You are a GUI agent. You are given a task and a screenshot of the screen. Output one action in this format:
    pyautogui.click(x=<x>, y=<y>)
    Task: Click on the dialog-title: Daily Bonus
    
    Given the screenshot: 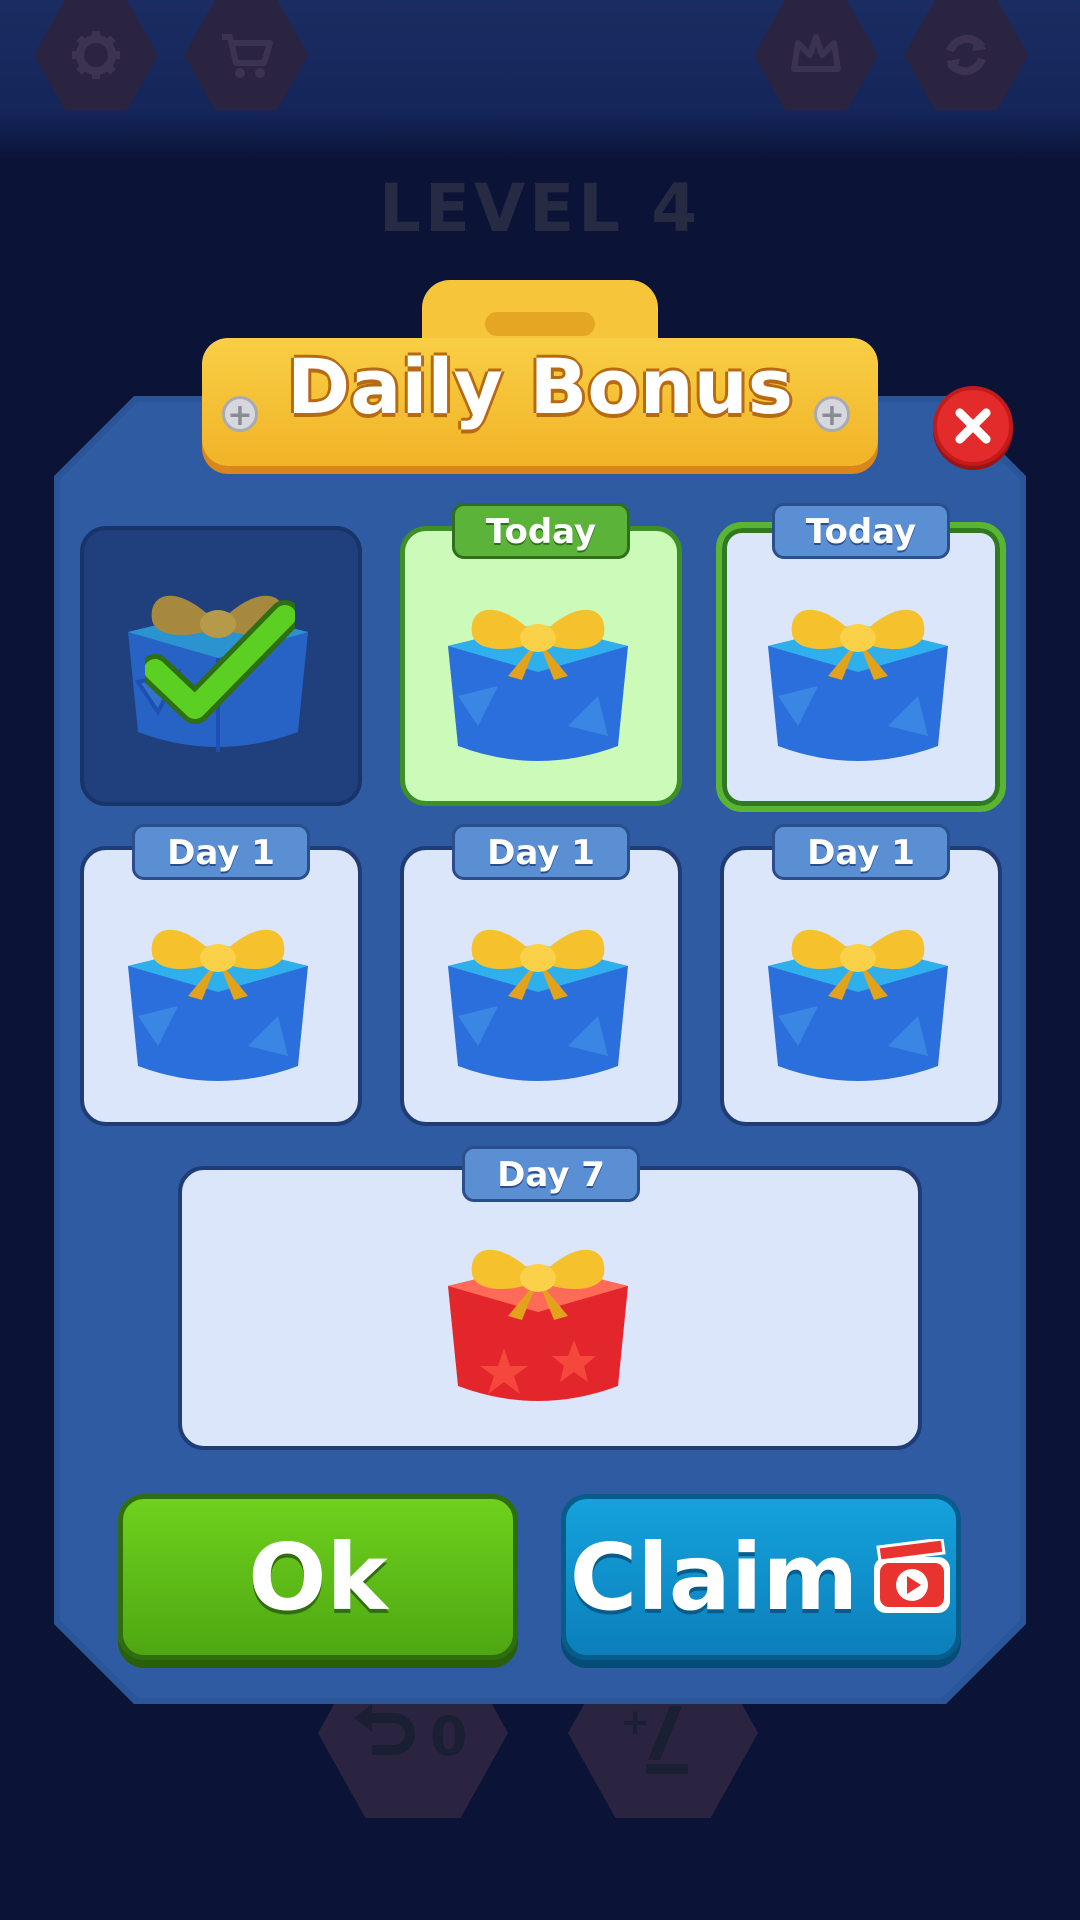 What is the action you would take?
    pyautogui.click(x=540, y=386)
    